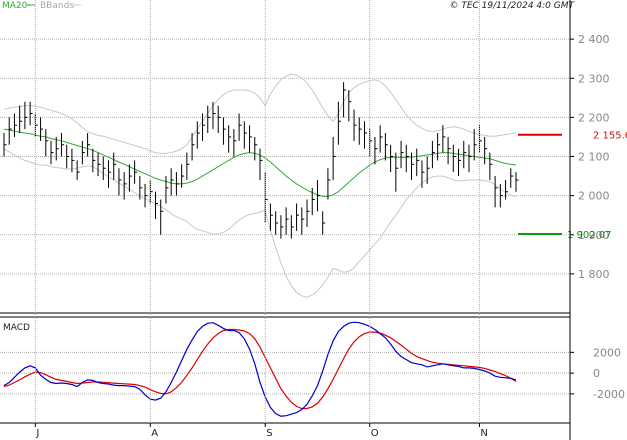  I want to click on price-y-tick-label: 2 300, so click(594, 78).